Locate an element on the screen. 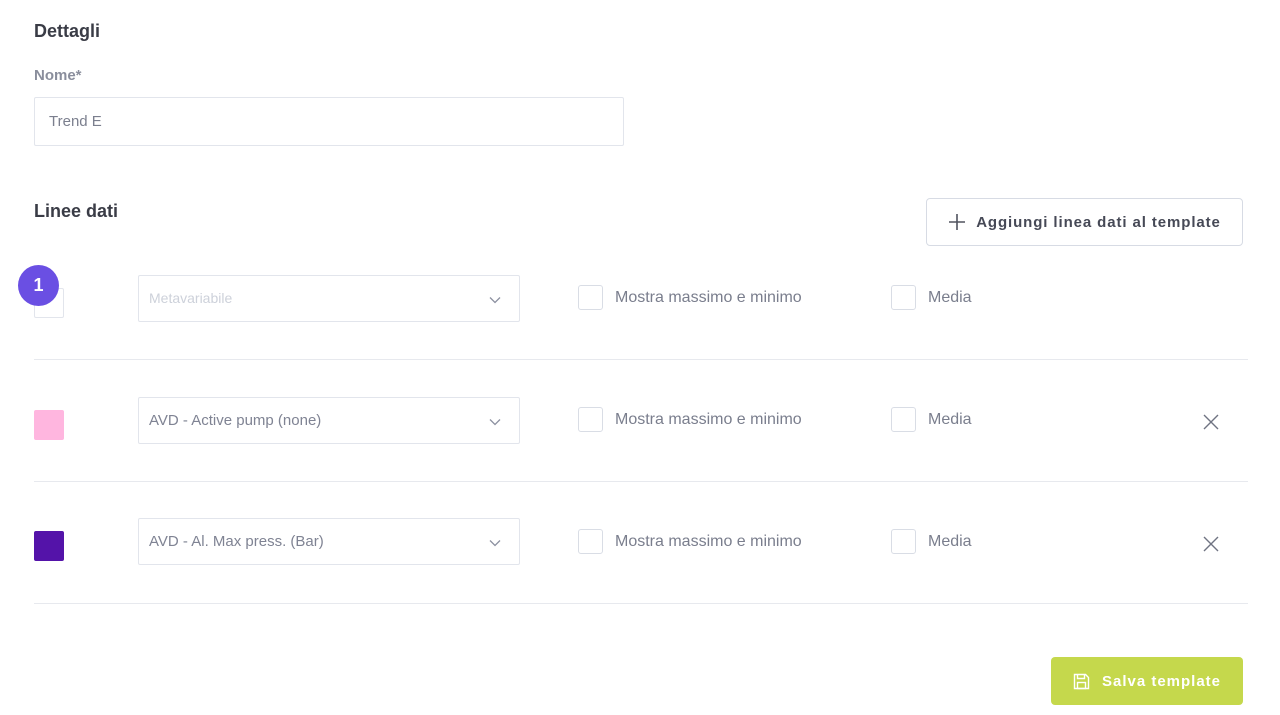 This screenshot has width=1280, height=715. name-input is located at coordinates (329, 121).